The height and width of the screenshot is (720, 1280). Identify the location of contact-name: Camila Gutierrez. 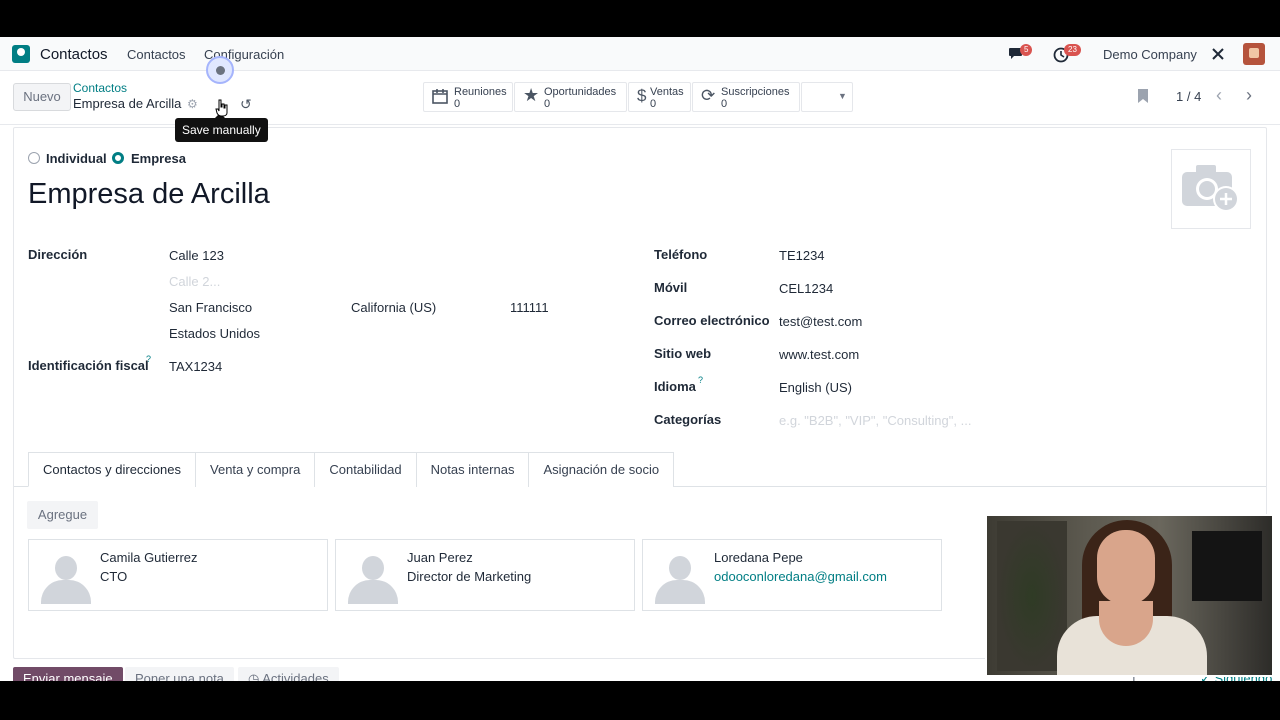
(149, 557).